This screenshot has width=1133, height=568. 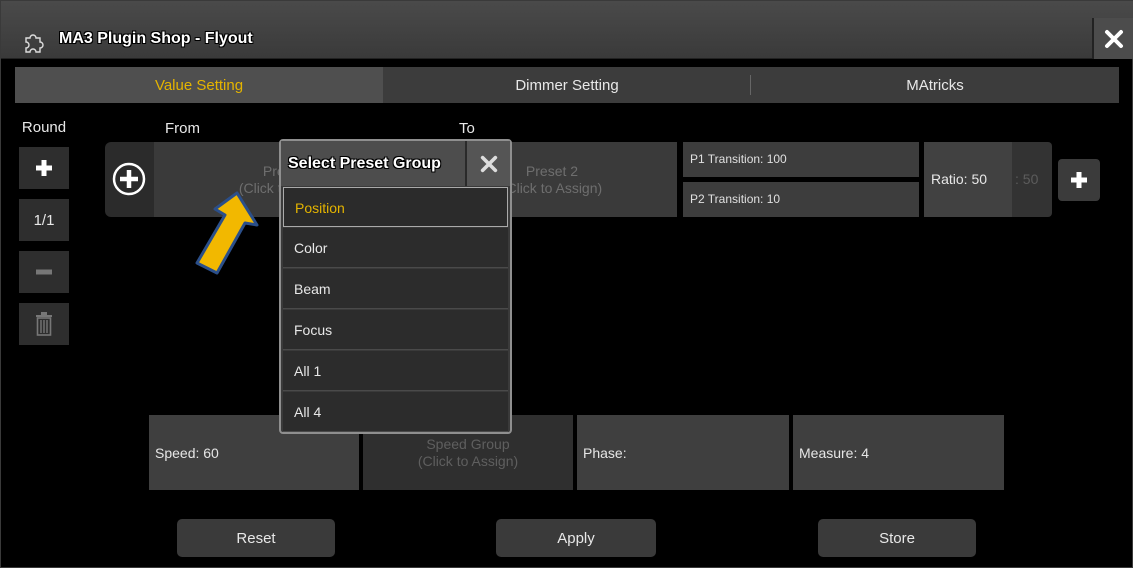 I want to click on minus-icon, so click(x=44, y=272).